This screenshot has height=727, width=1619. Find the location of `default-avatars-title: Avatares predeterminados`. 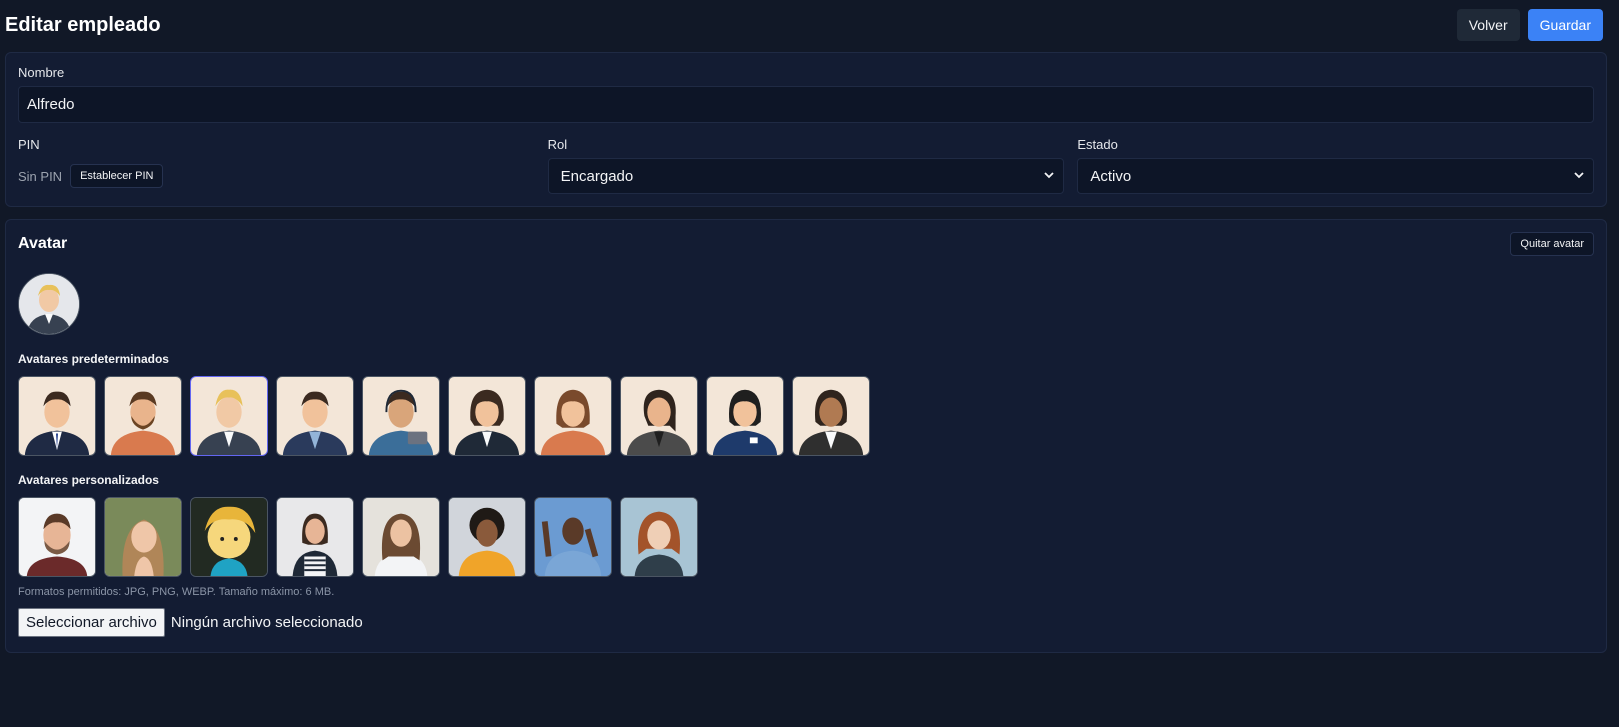

default-avatars-title: Avatares predeterminados is located at coordinates (93, 359).